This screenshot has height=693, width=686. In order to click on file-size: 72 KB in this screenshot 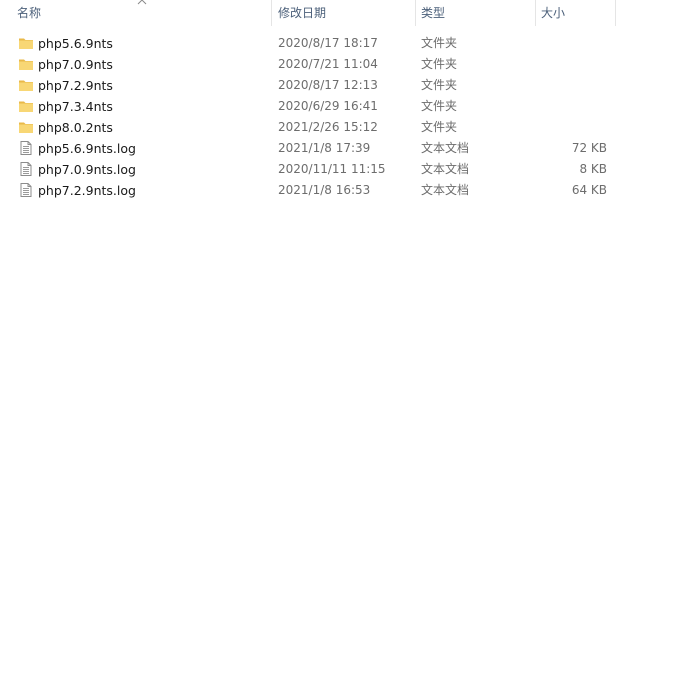, I will do `click(589, 148)`.